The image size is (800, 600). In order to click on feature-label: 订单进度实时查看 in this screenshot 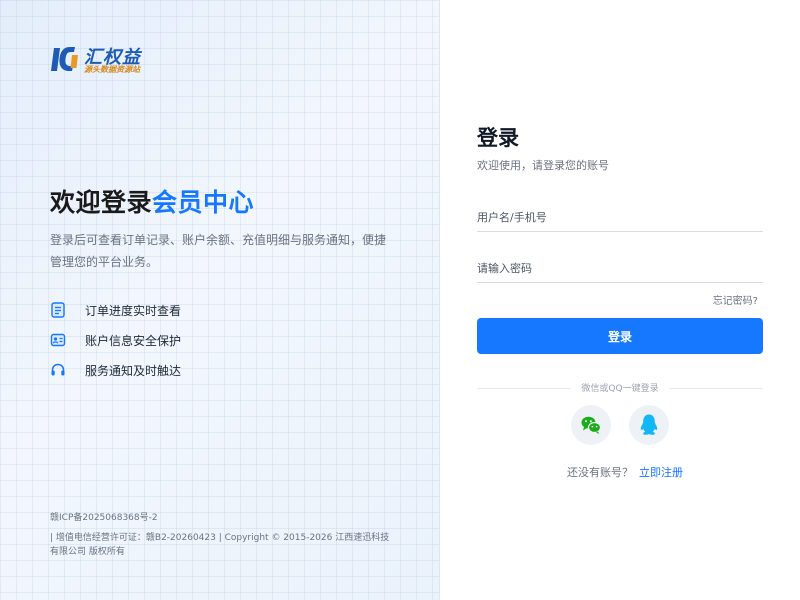, I will do `click(133, 311)`.